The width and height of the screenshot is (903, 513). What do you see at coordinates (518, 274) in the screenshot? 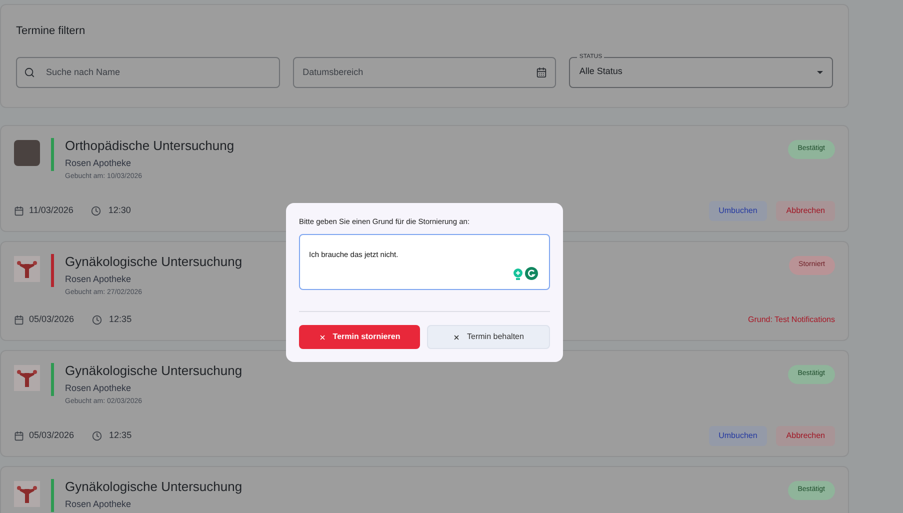
I see `lightbulb-icon` at bounding box center [518, 274].